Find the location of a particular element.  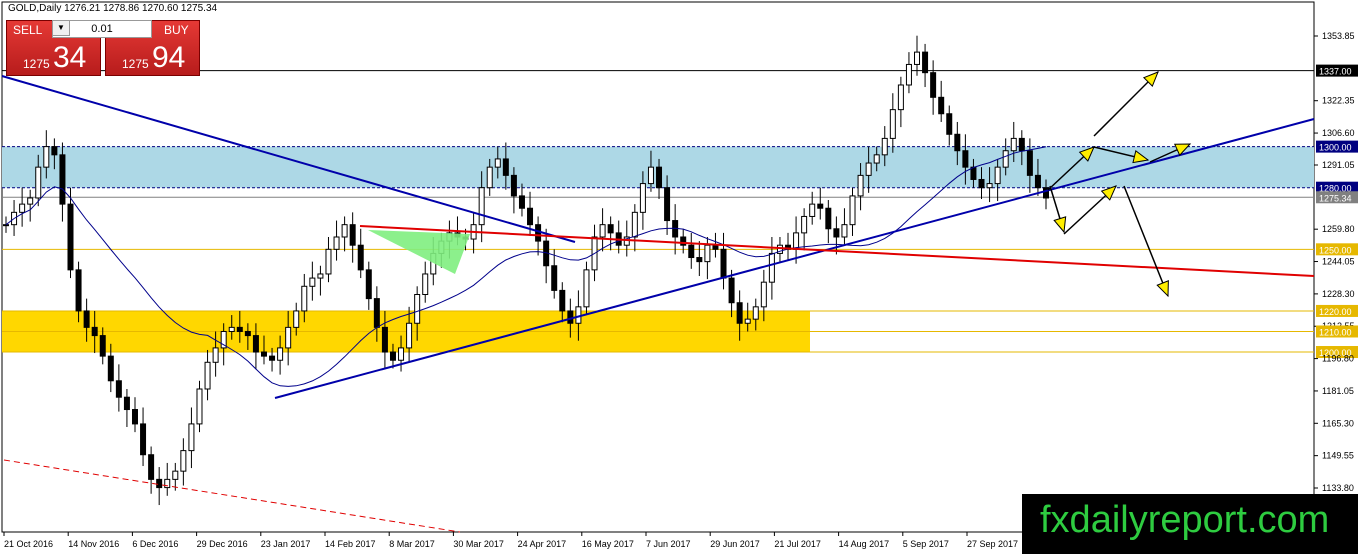

date-label-2: 6 Dec 2016 is located at coordinates (155, 544).